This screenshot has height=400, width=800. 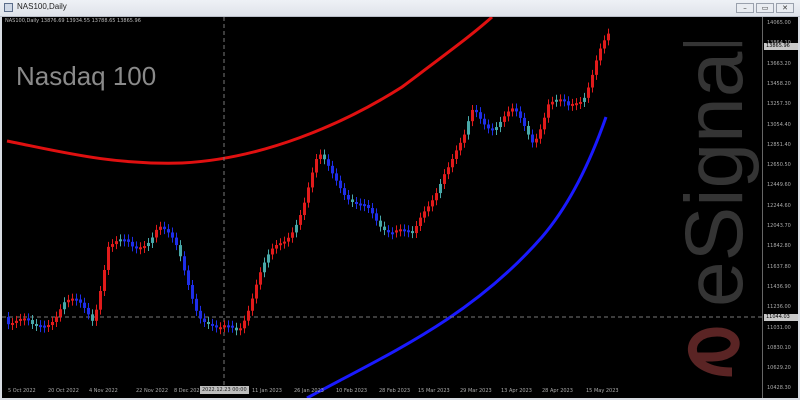 What do you see at coordinates (779, 83) in the screenshot?
I see `price-tick-label: 13458.20` at bounding box center [779, 83].